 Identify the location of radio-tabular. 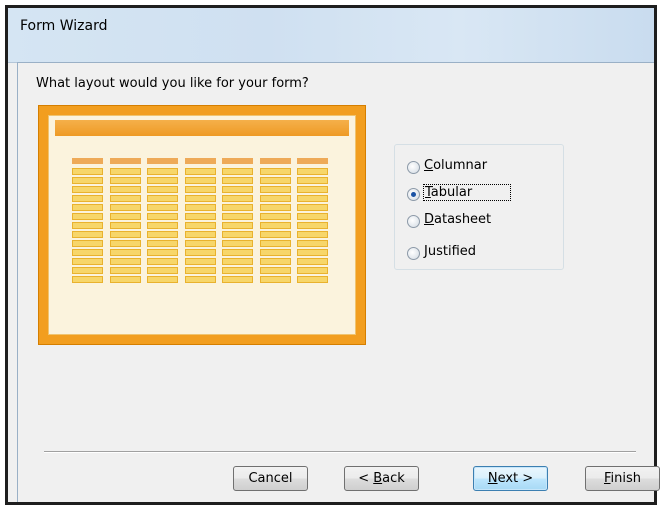
(413, 194).